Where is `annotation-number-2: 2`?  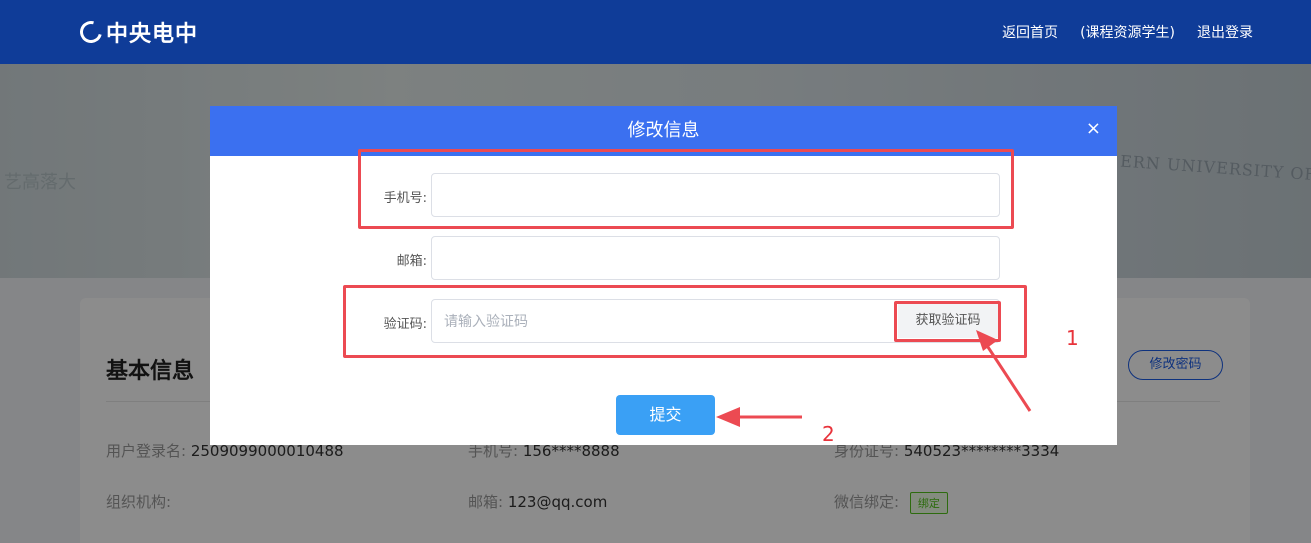
annotation-number-2: 2 is located at coordinates (828, 434).